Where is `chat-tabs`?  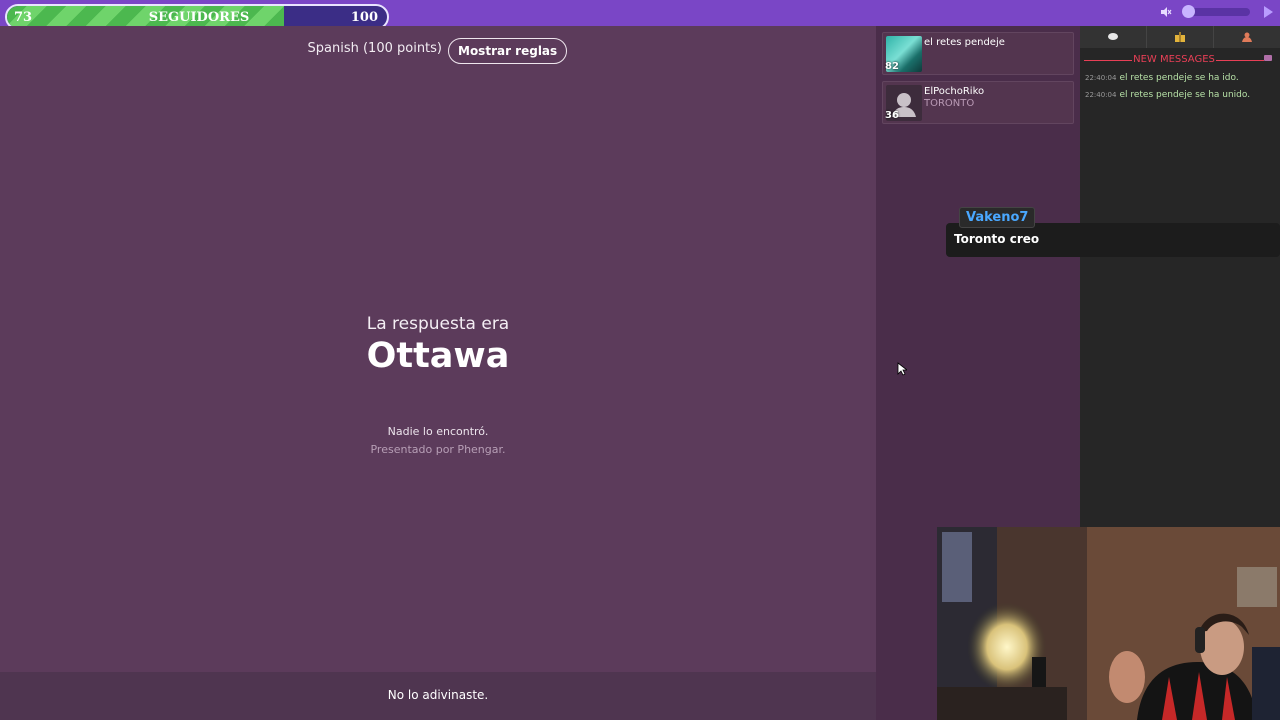
chat-tabs is located at coordinates (1180, 37).